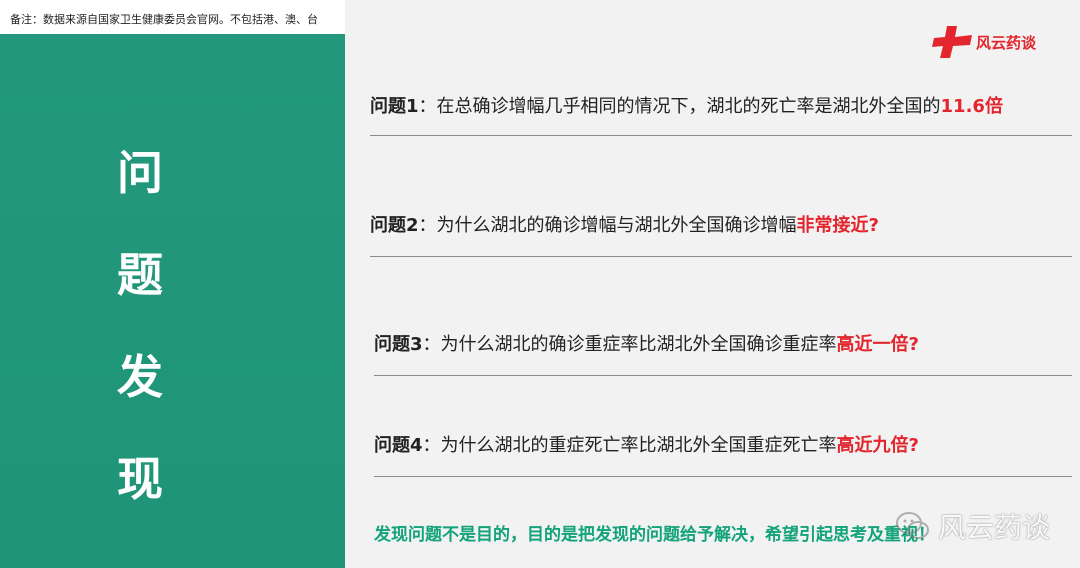  I want to click on conclusion-text: 发现问题不是目的，目的是把发现的问题给予解决，希望引起思考及重视！, so click(654, 535).